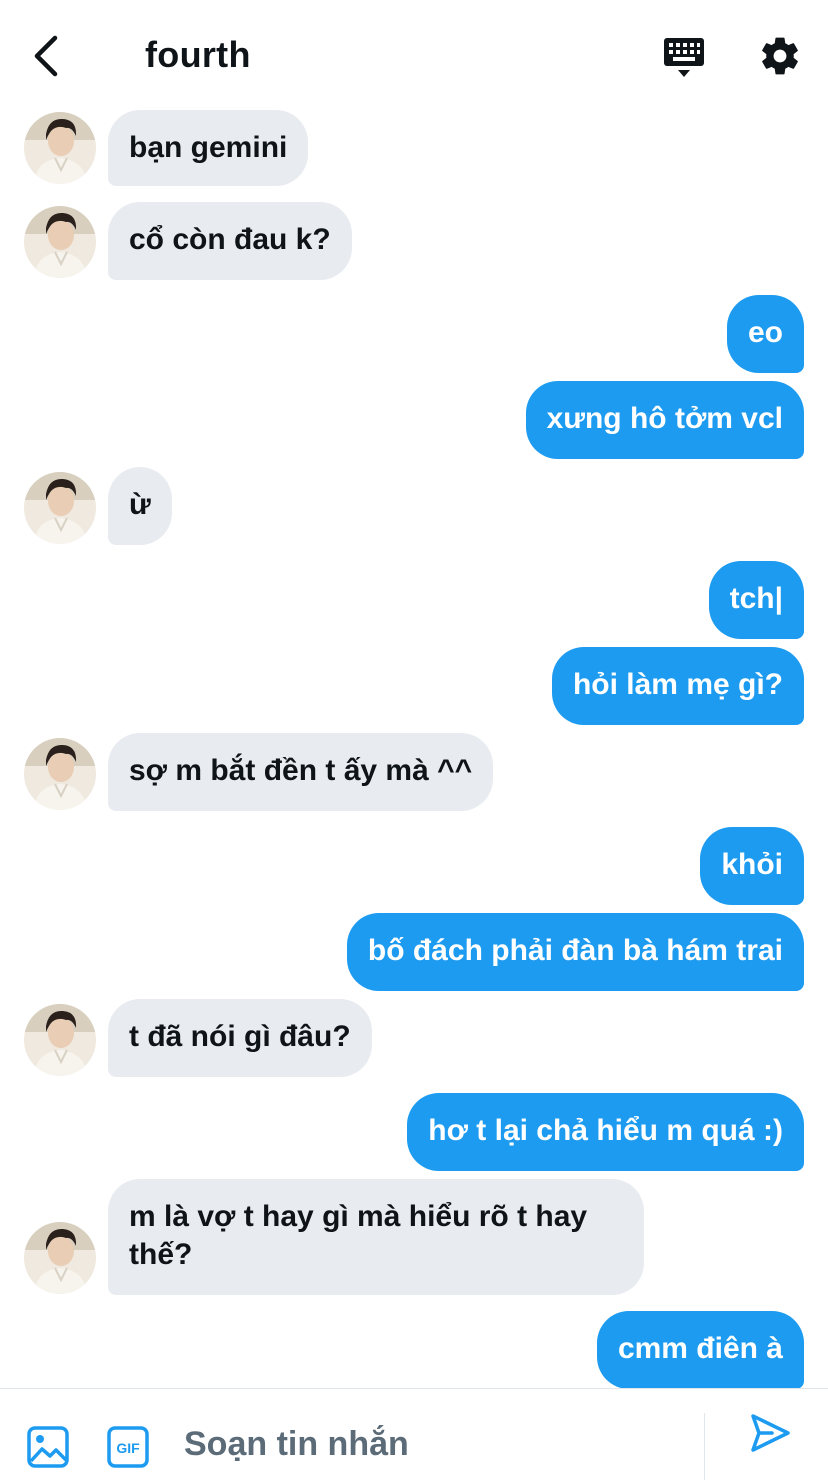 The width and height of the screenshot is (828, 1480). What do you see at coordinates (230, 241) in the screenshot?
I see `message-bubble-incoming: cổ còn đau k?` at bounding box center [230, 241].